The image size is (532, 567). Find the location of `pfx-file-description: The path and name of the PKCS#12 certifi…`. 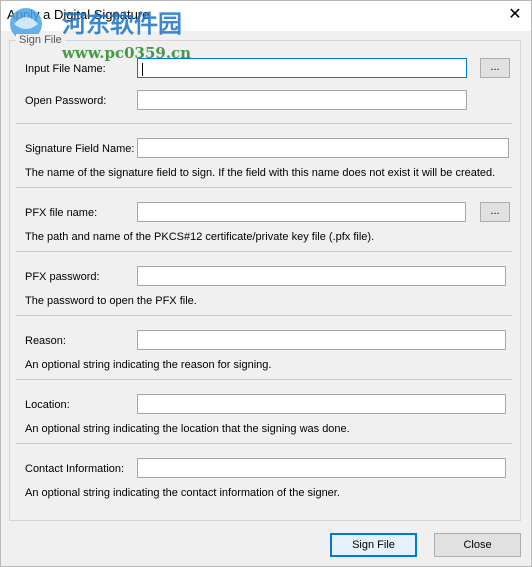

pfx-file-description: The path and name of the PKCS#12 certifi… is located at coordinates (200, 237).